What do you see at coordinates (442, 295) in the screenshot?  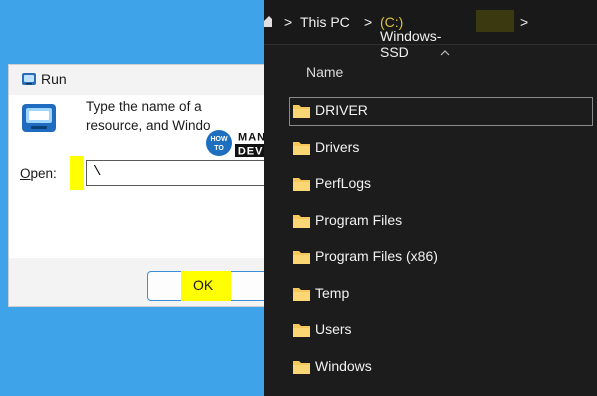 I see `folder-row: Temp` at bounding box center [442, 295].